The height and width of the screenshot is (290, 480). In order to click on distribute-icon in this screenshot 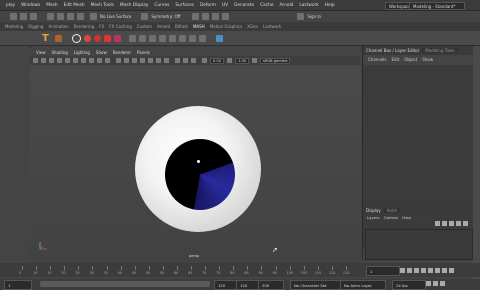, I will do `click(87, 38)`.